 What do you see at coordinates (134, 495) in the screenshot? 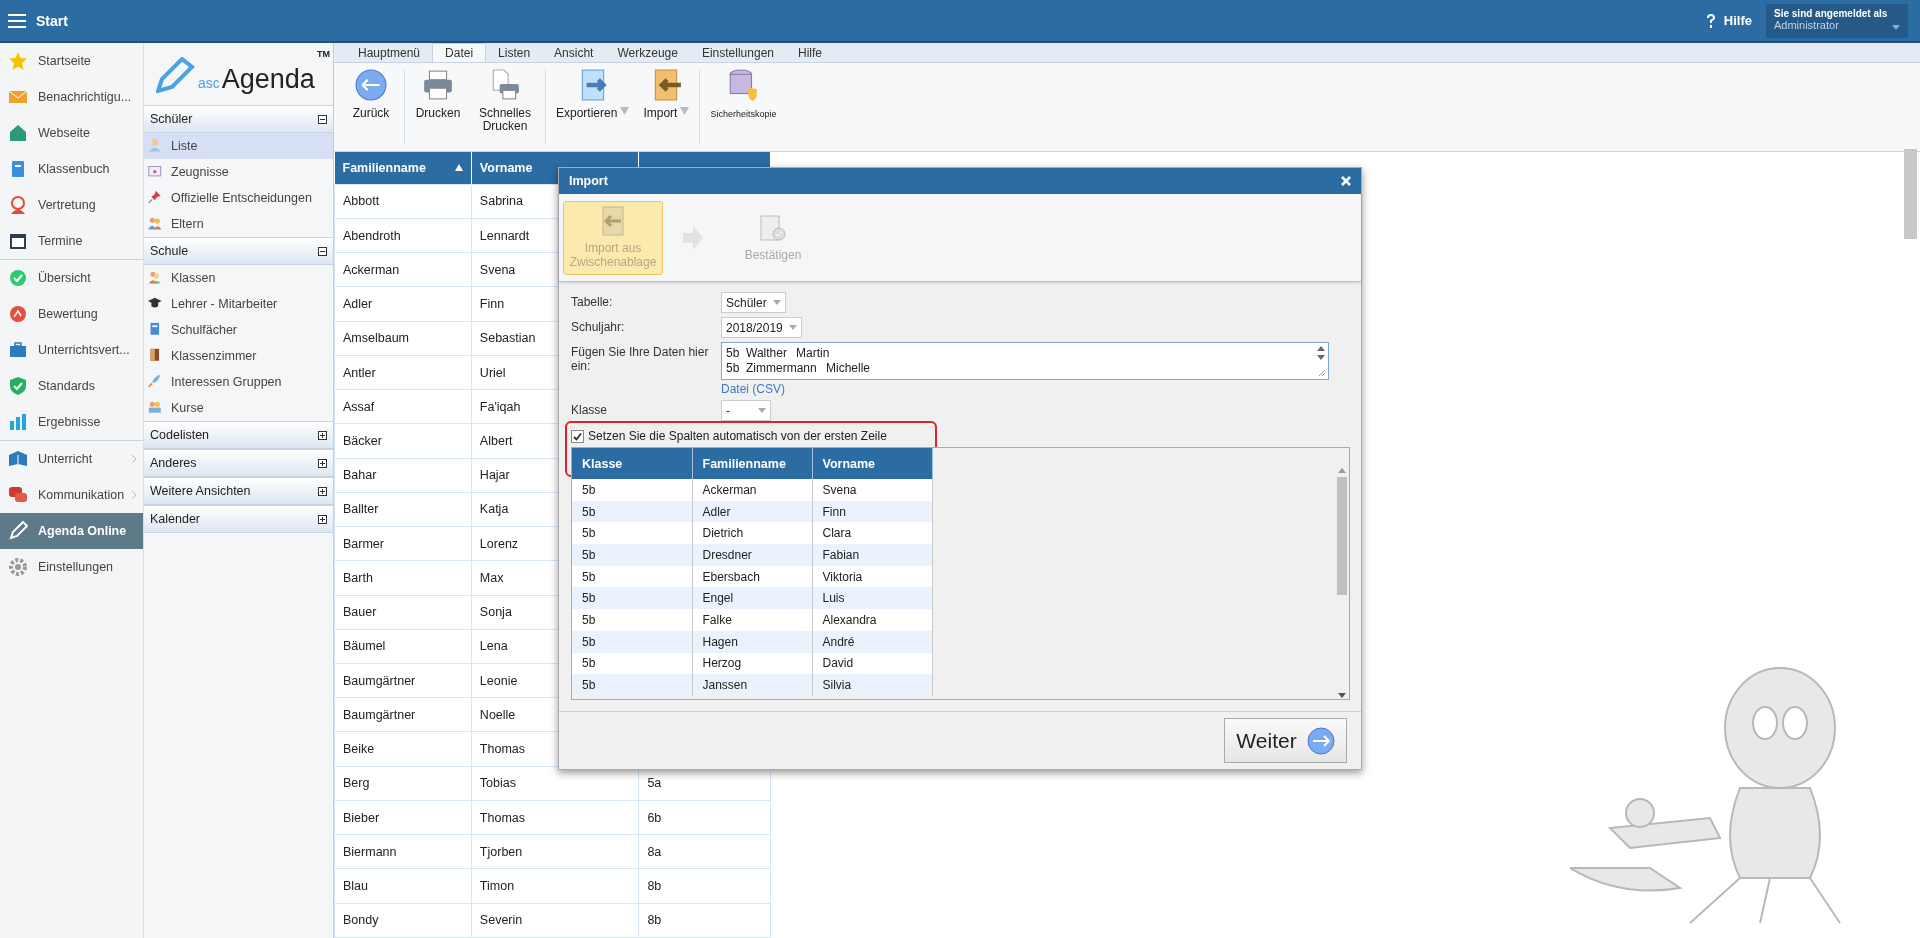
I see `chevron-right-icon` at bounding box center [134, 495].